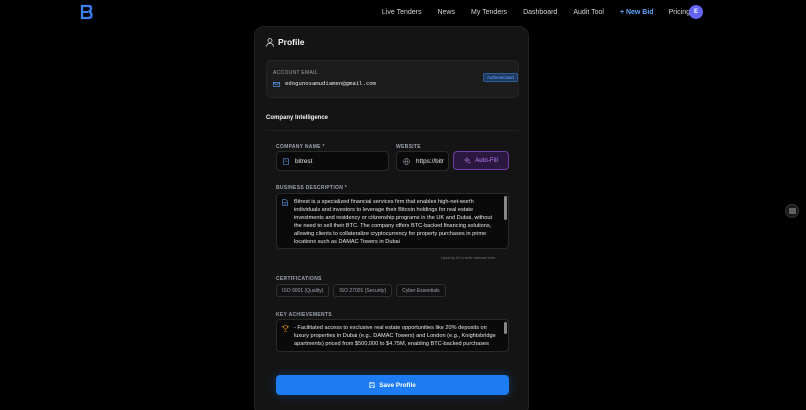 This screenshot has width=806, height=410. What do you see at coordinates (332, 161) in the screenshot?
I see `company-name-input: bitrest` at bounding box center [332, 161].